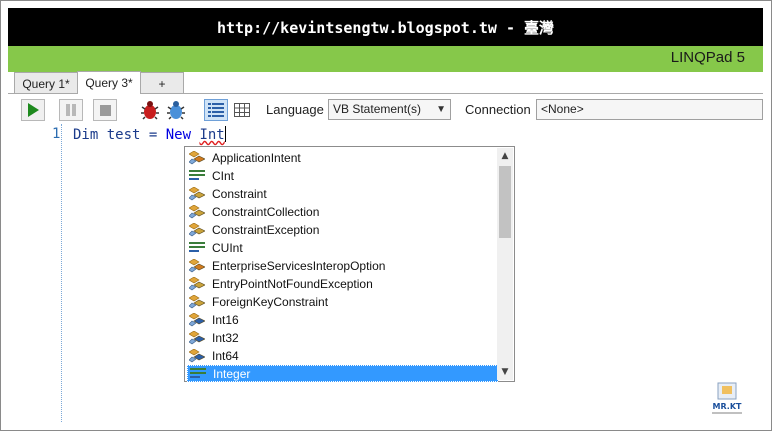 The image size is (772, 431). What do you see at coordinates (342, 175) in the screenshot?
I see `autocomplete-item: CInt` at bounding box center [342, 175].